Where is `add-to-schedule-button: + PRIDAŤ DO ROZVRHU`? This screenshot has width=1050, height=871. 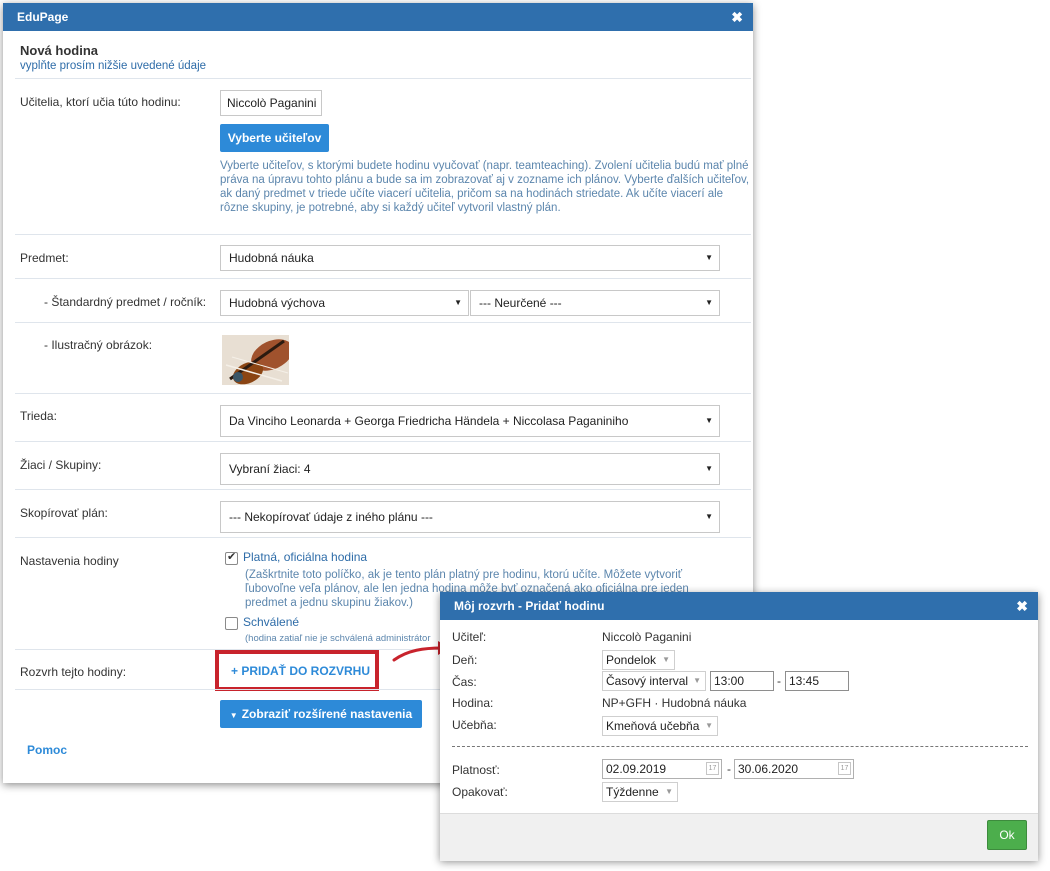 add-to-schedule-button: + PRIDAŤ DO ROZVRHU is located at coordinates (300, 671).